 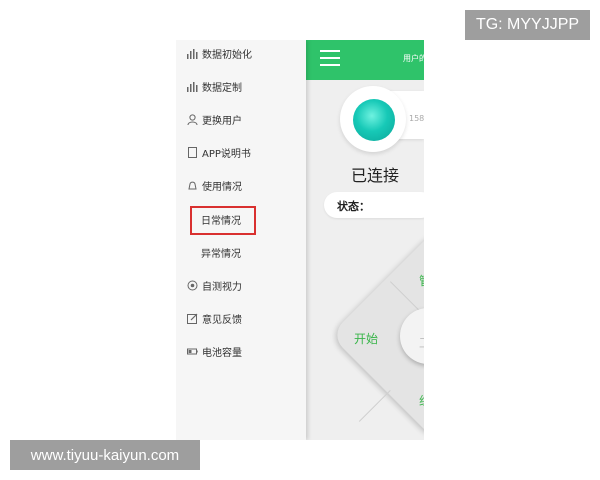 I want to click on document-icon, so click(x=192, y=152).